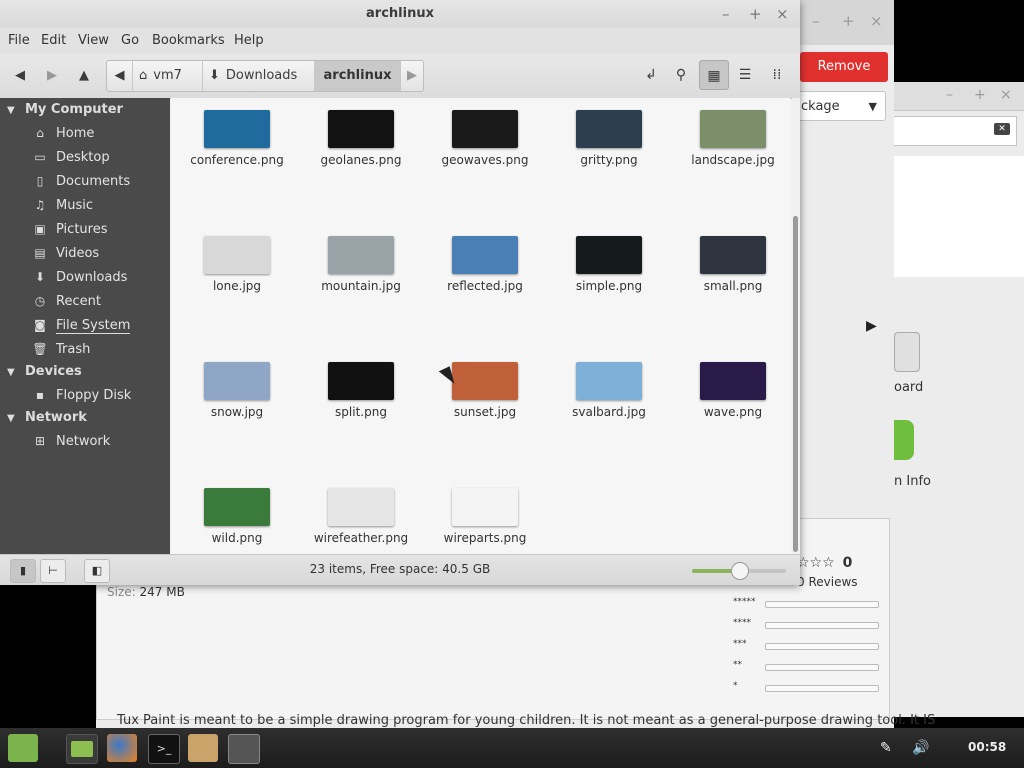  I want to click on mixer-icon, so click(244, 749).